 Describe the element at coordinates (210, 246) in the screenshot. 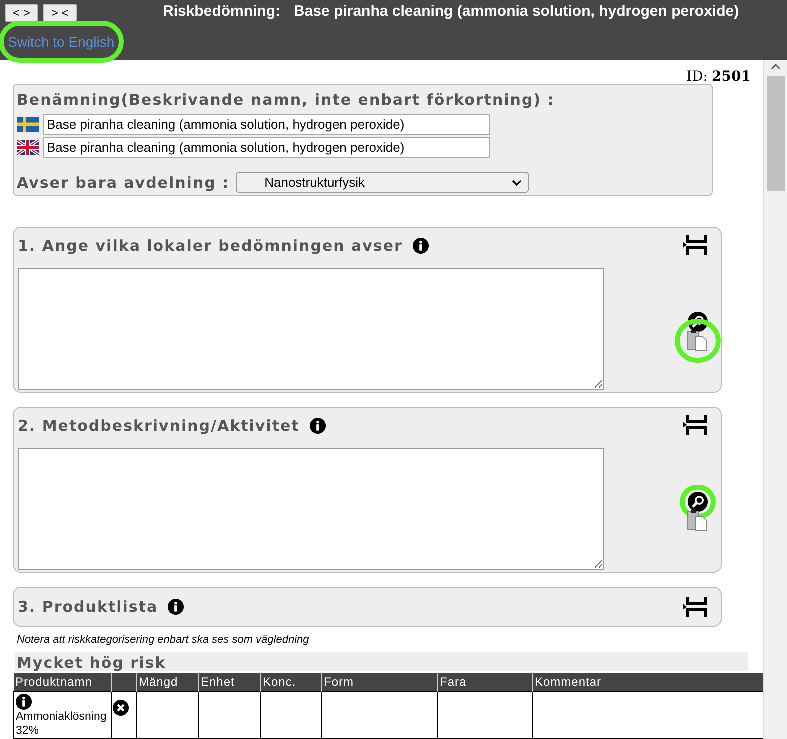

I see `section-title: 1. Ange vilka lokaler bedömningen avser` at that location.